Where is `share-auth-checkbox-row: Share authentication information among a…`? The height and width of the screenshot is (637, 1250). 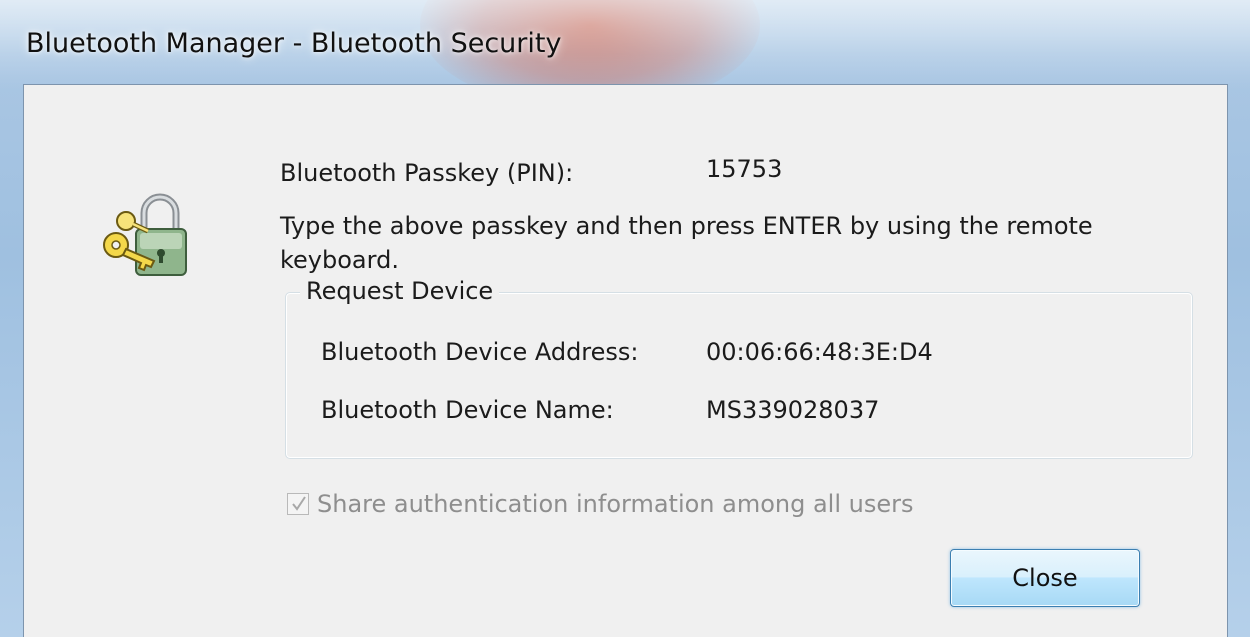 share-auth-checkbox-row: Share authentication information among a… is located at coordinates (600, 504).